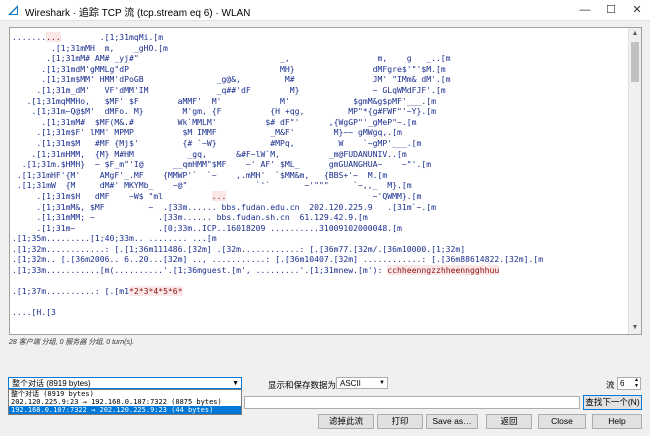 The width and height of the screenshot is (650, 436). I want to click on client-data-segment: .[1;37m..........: [.[m1, so click(70, 291).